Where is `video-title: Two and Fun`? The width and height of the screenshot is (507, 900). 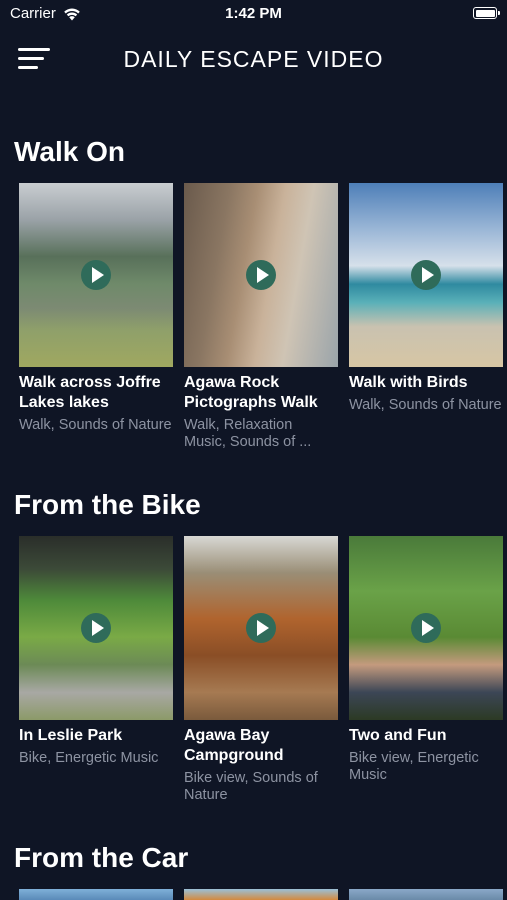
video-title: Two and Fun is located at coordinates (398, 735).